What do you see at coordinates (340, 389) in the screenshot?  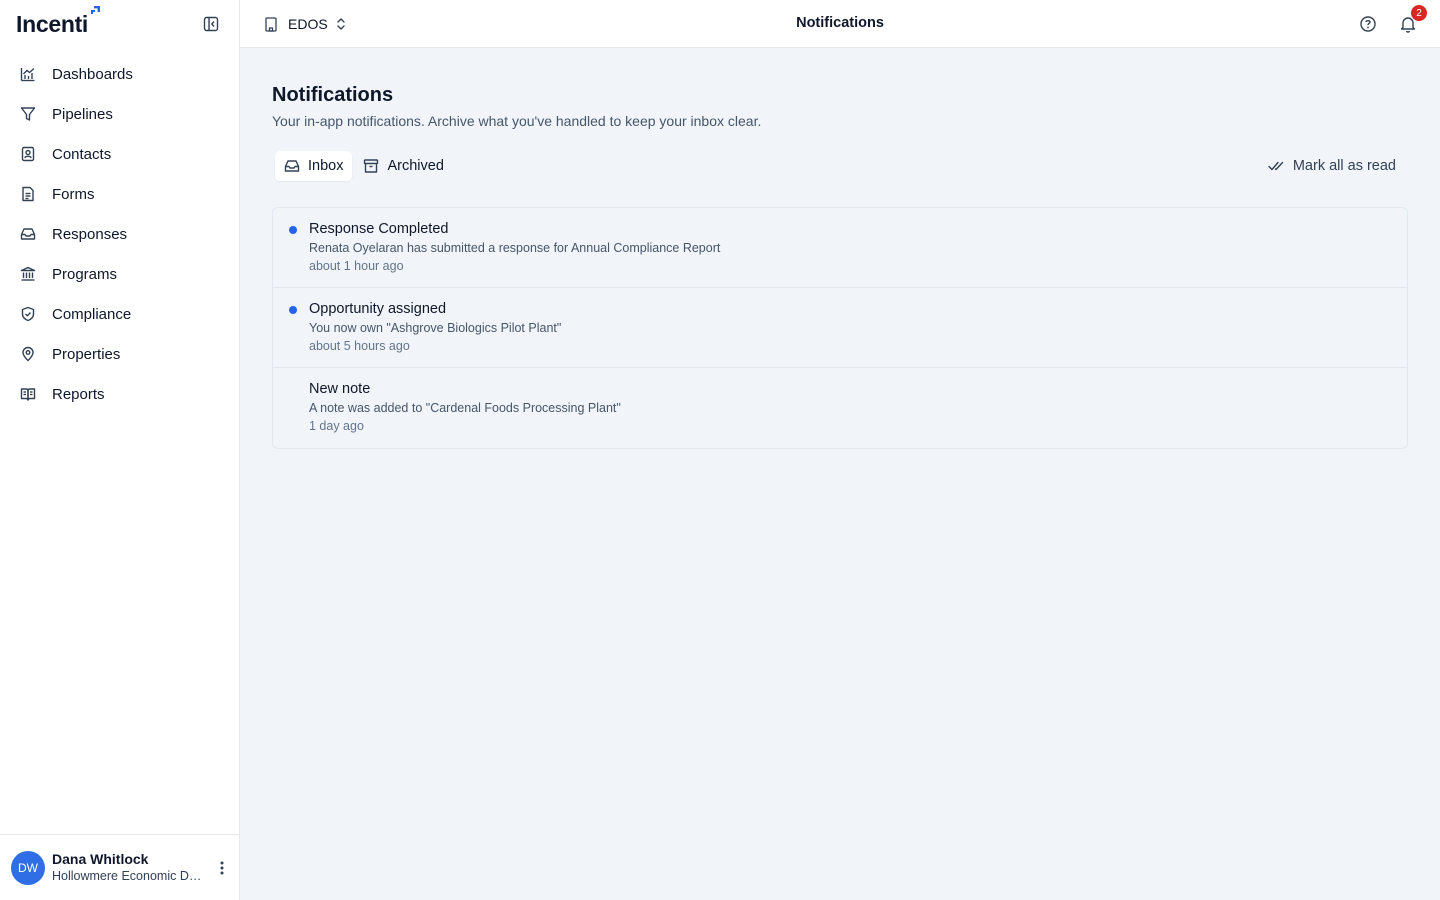 I see `notification-title: New note` at bounding box center [340, 389].